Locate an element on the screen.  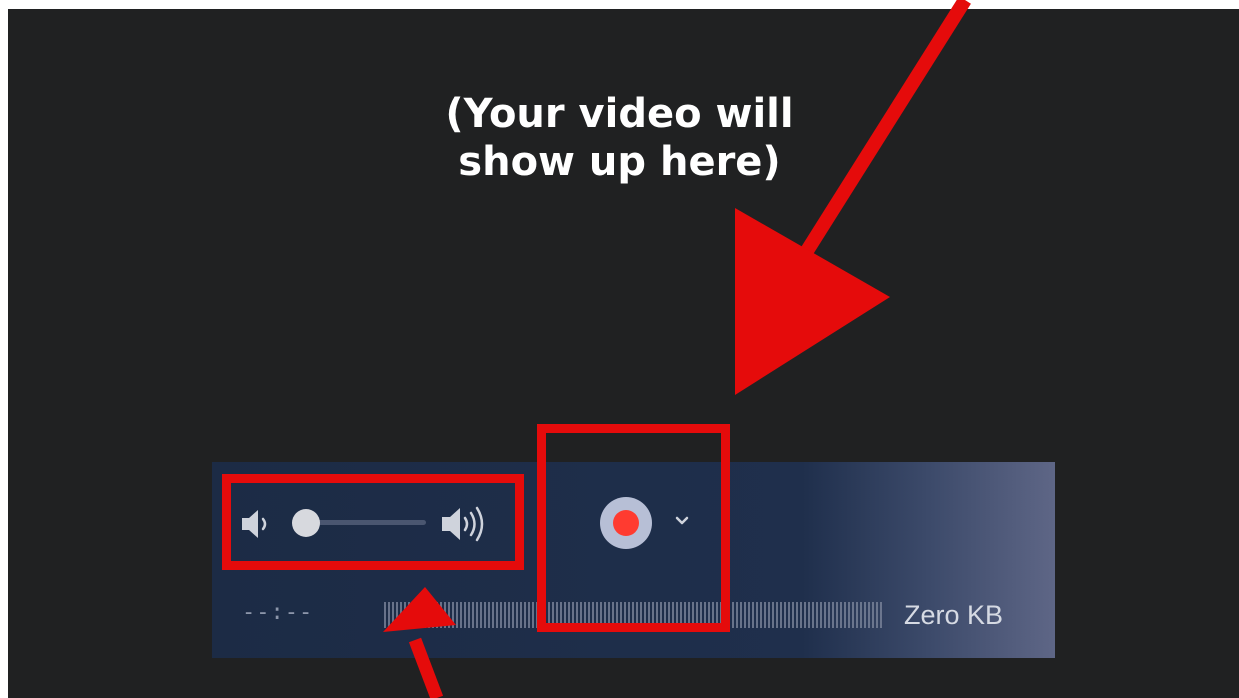
volume-arrow-shaft is located at coordinates (426, 667).